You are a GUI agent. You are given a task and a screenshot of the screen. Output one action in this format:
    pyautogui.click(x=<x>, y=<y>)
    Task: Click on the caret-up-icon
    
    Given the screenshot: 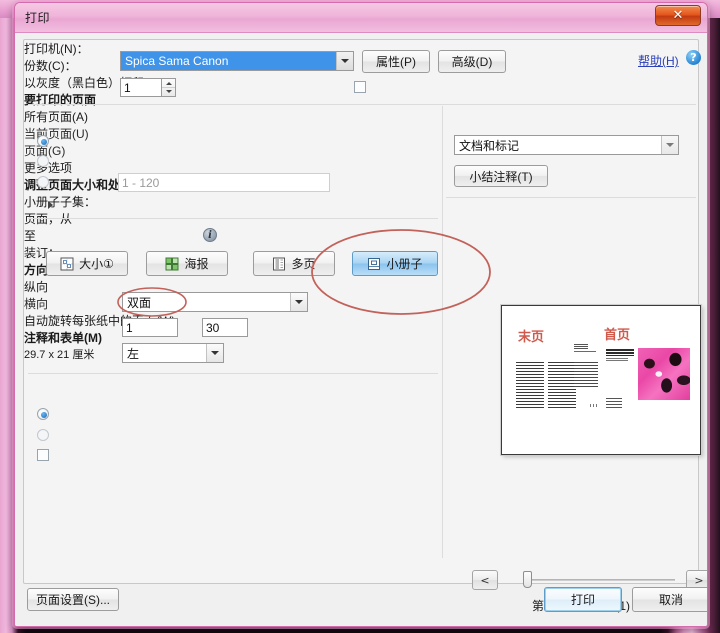 What is the action you would take?
    pyautogui.click(x=168, y=83)
    